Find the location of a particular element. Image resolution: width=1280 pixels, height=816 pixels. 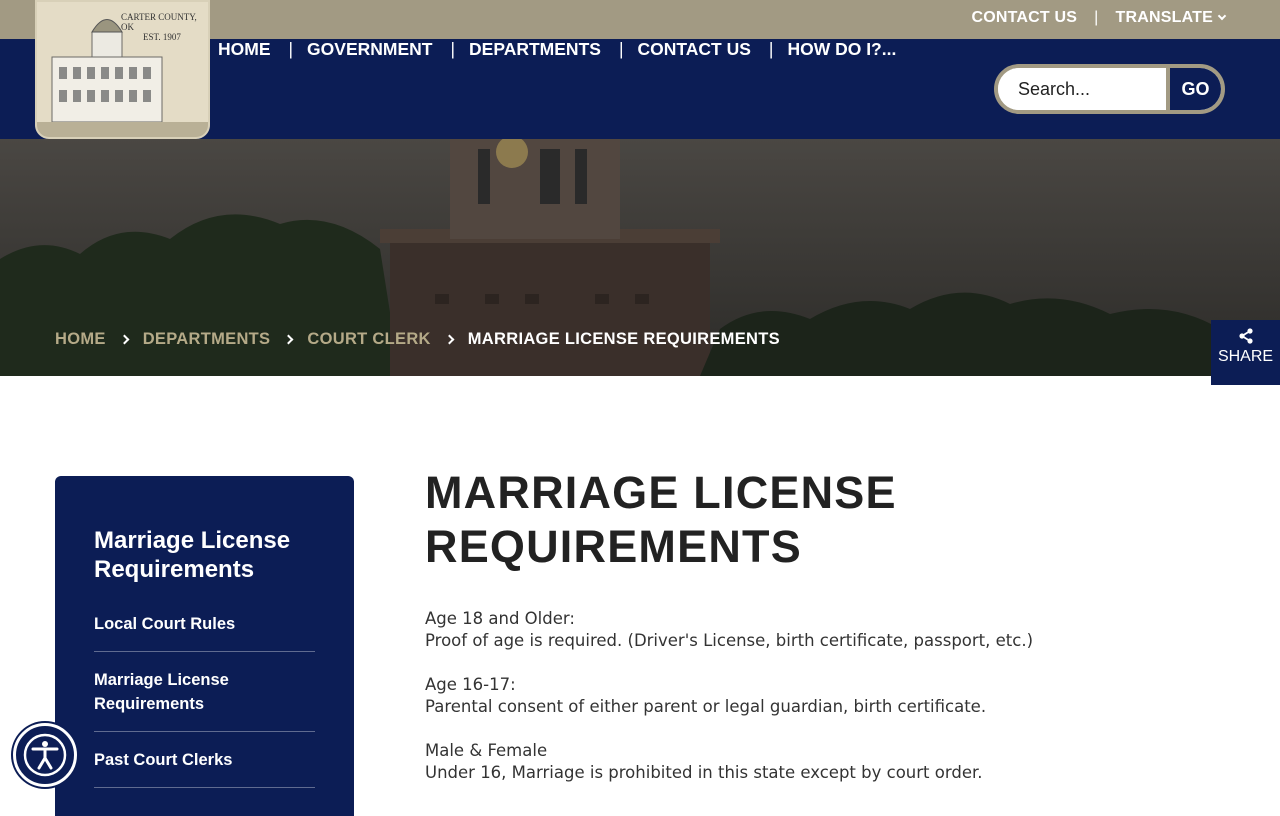

county-logo: CARTER COUNTY, OK EST. 1907 is located at coordinates (122, 69).